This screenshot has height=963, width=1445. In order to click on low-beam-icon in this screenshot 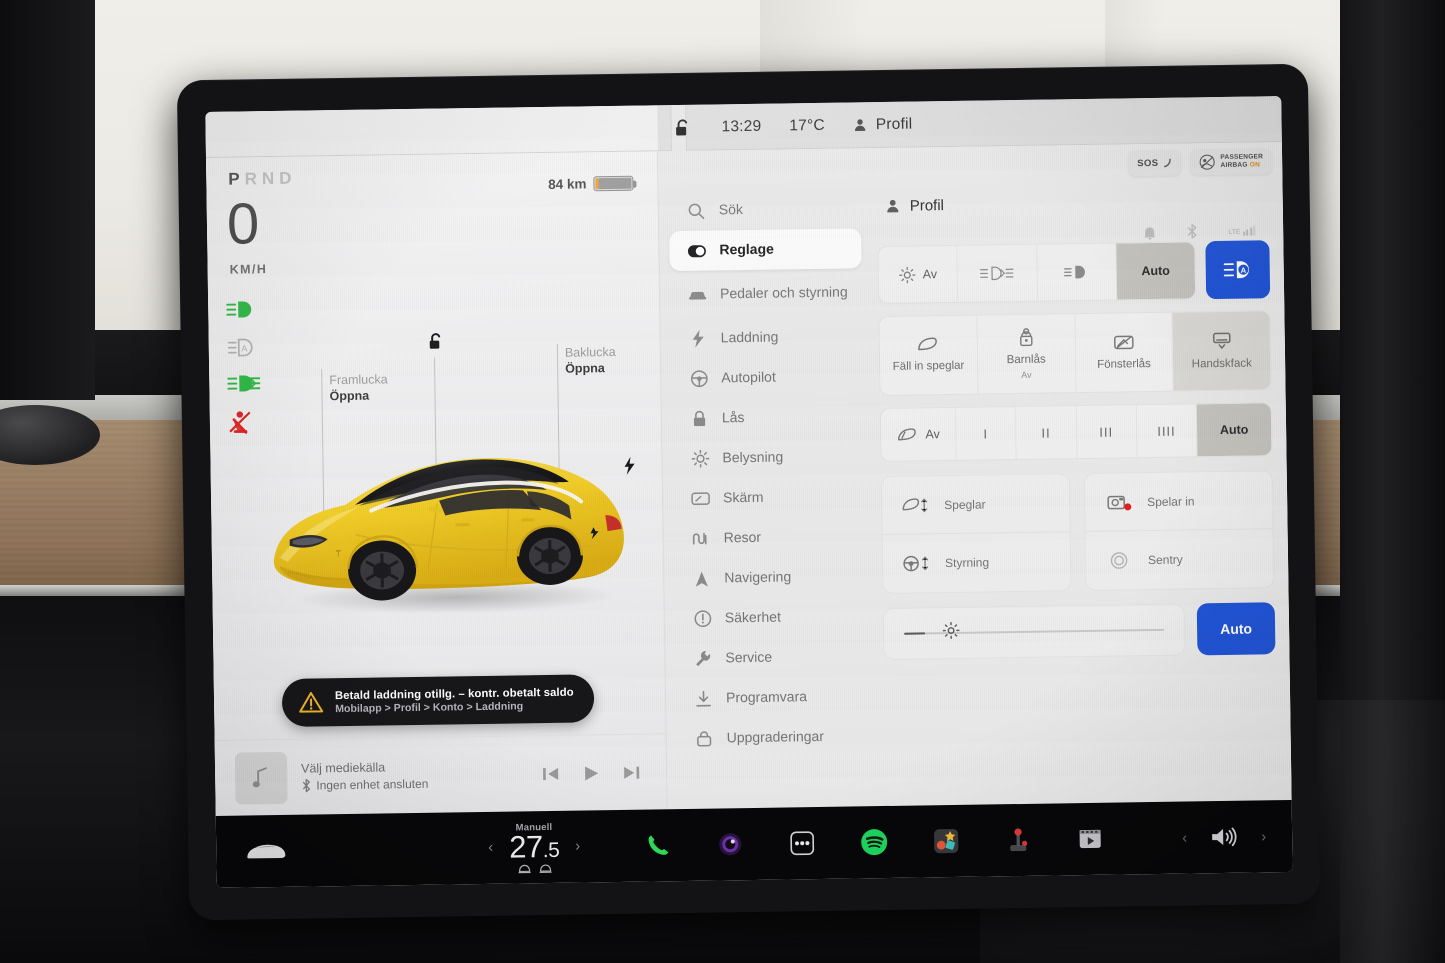, I will do `click(1075, 272)`.